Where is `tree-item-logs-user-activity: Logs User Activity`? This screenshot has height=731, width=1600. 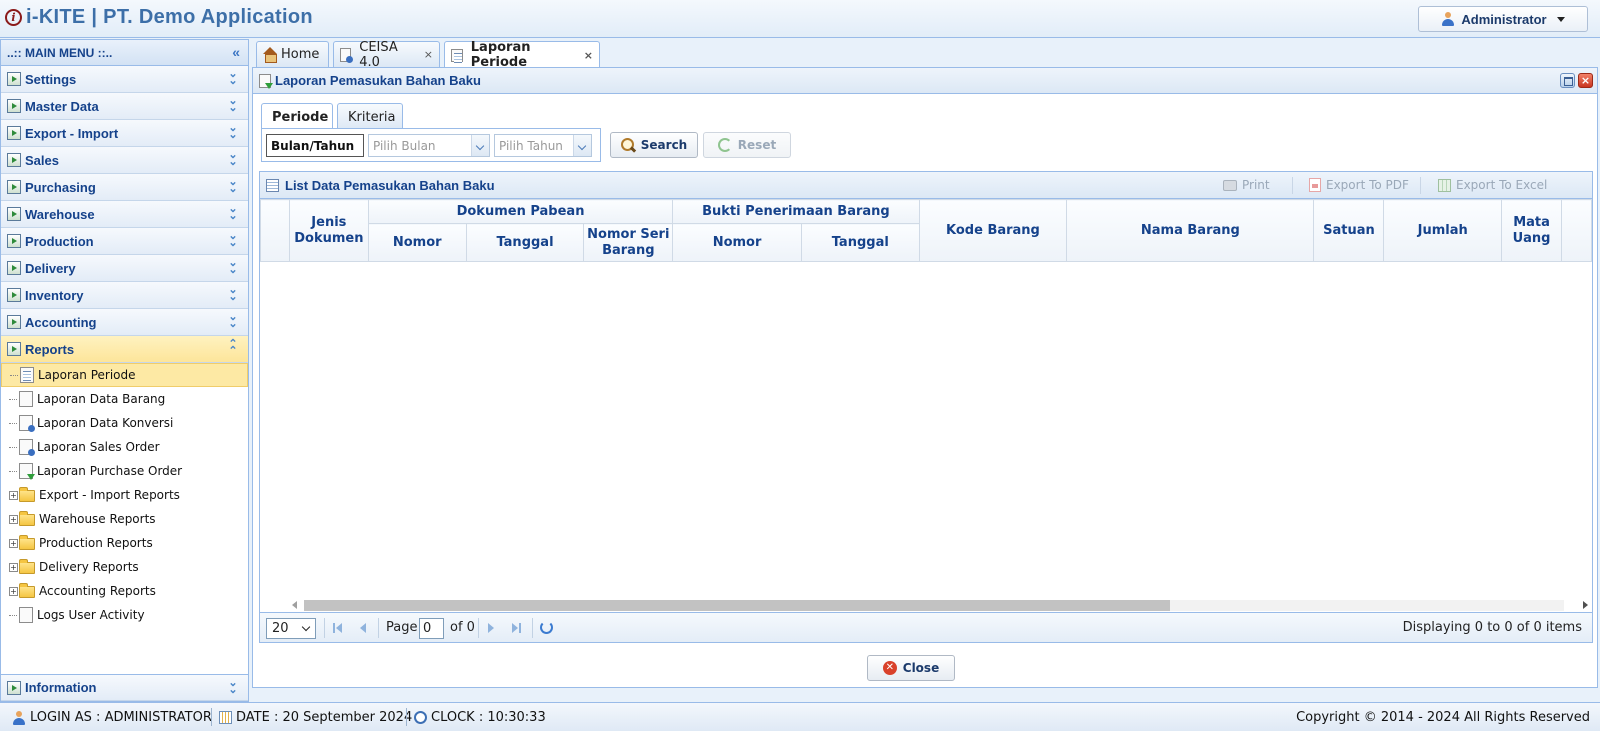 tree-item-logs-user-activity: Logs User Activity is located at coordinates (124, 615).